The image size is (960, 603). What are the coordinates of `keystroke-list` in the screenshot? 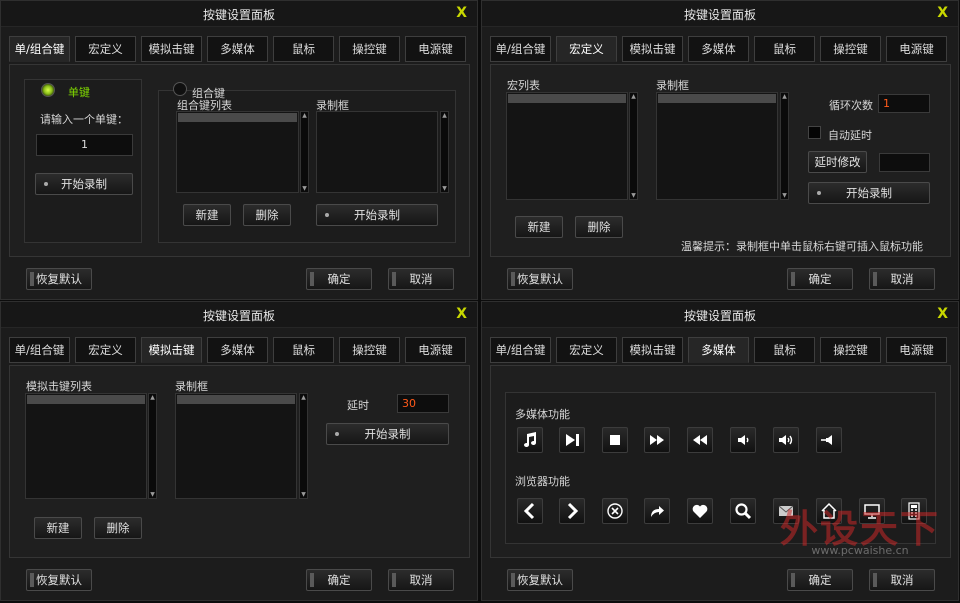 It's located at (86, 446).